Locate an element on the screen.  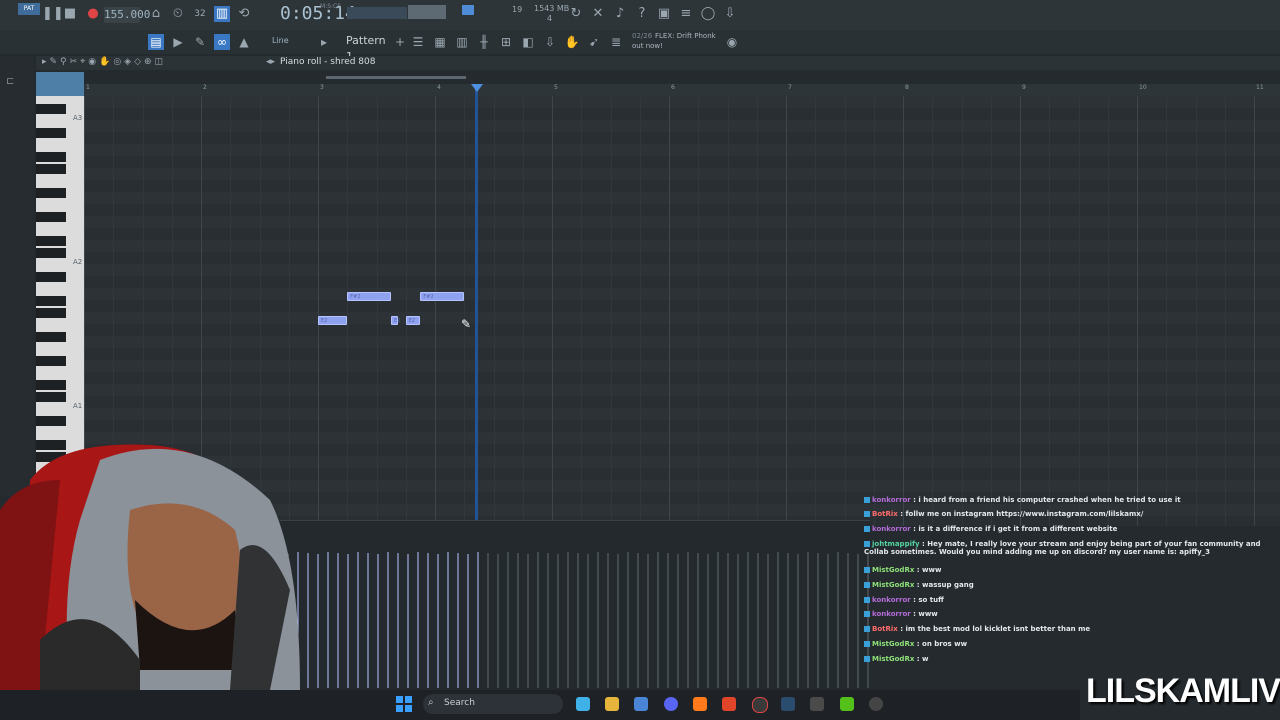
playhead-marker is located at coordinates (477, 88).